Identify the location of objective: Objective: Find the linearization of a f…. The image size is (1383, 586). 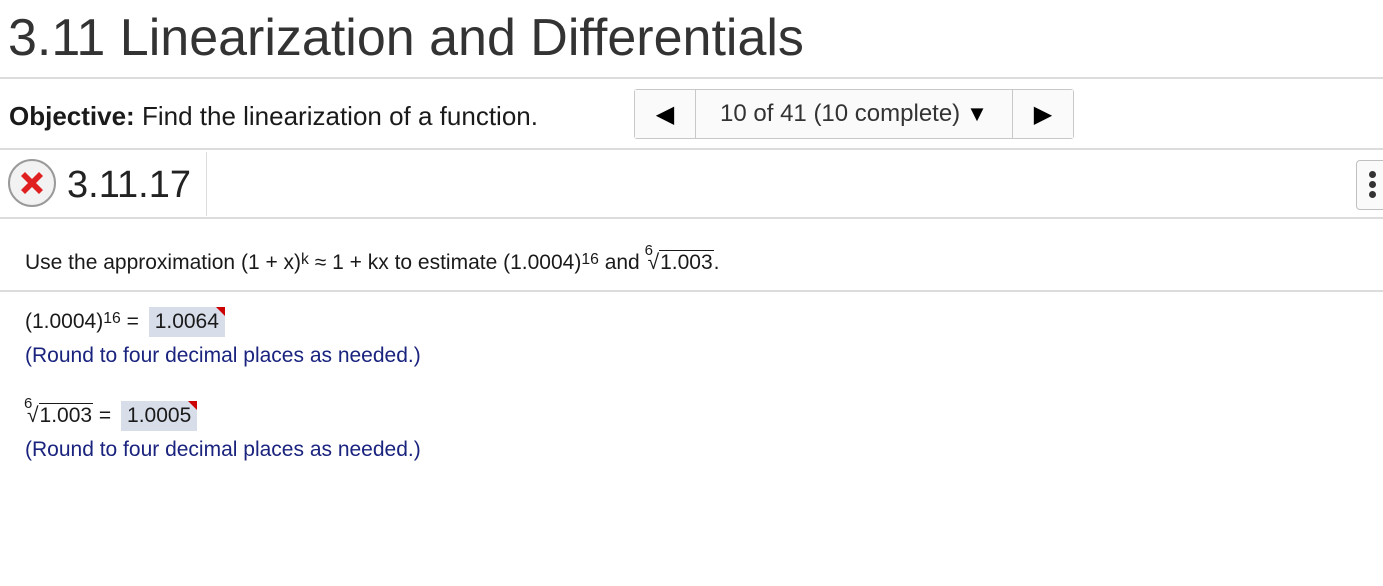
(273, 116).